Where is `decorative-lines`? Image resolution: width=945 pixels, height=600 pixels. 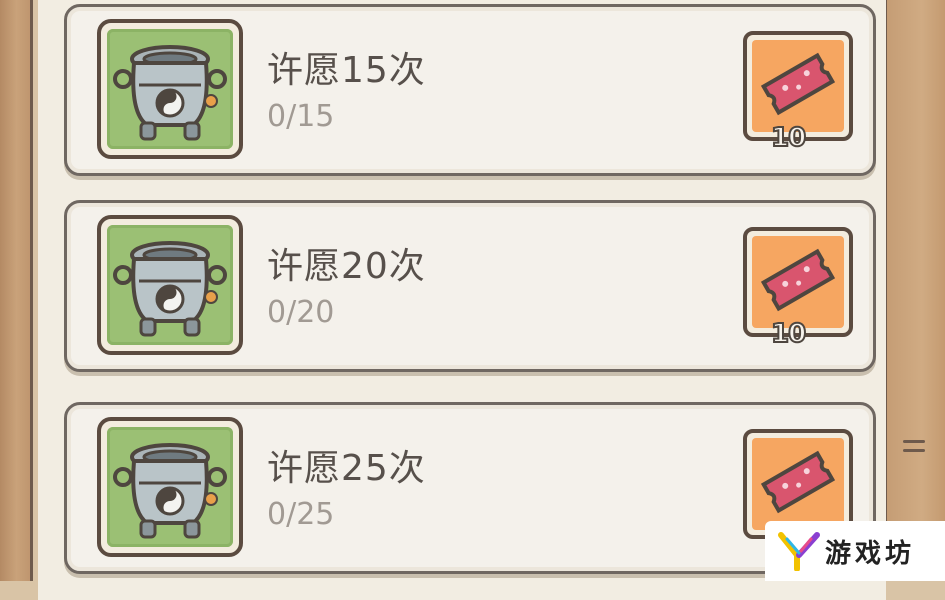 decorative-lines is located at coordinates (914, 449).